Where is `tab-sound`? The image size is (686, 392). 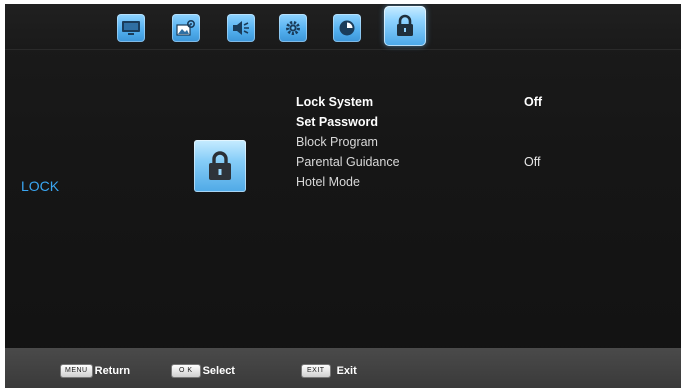
tab-sound is located at coordinates (241, 28).